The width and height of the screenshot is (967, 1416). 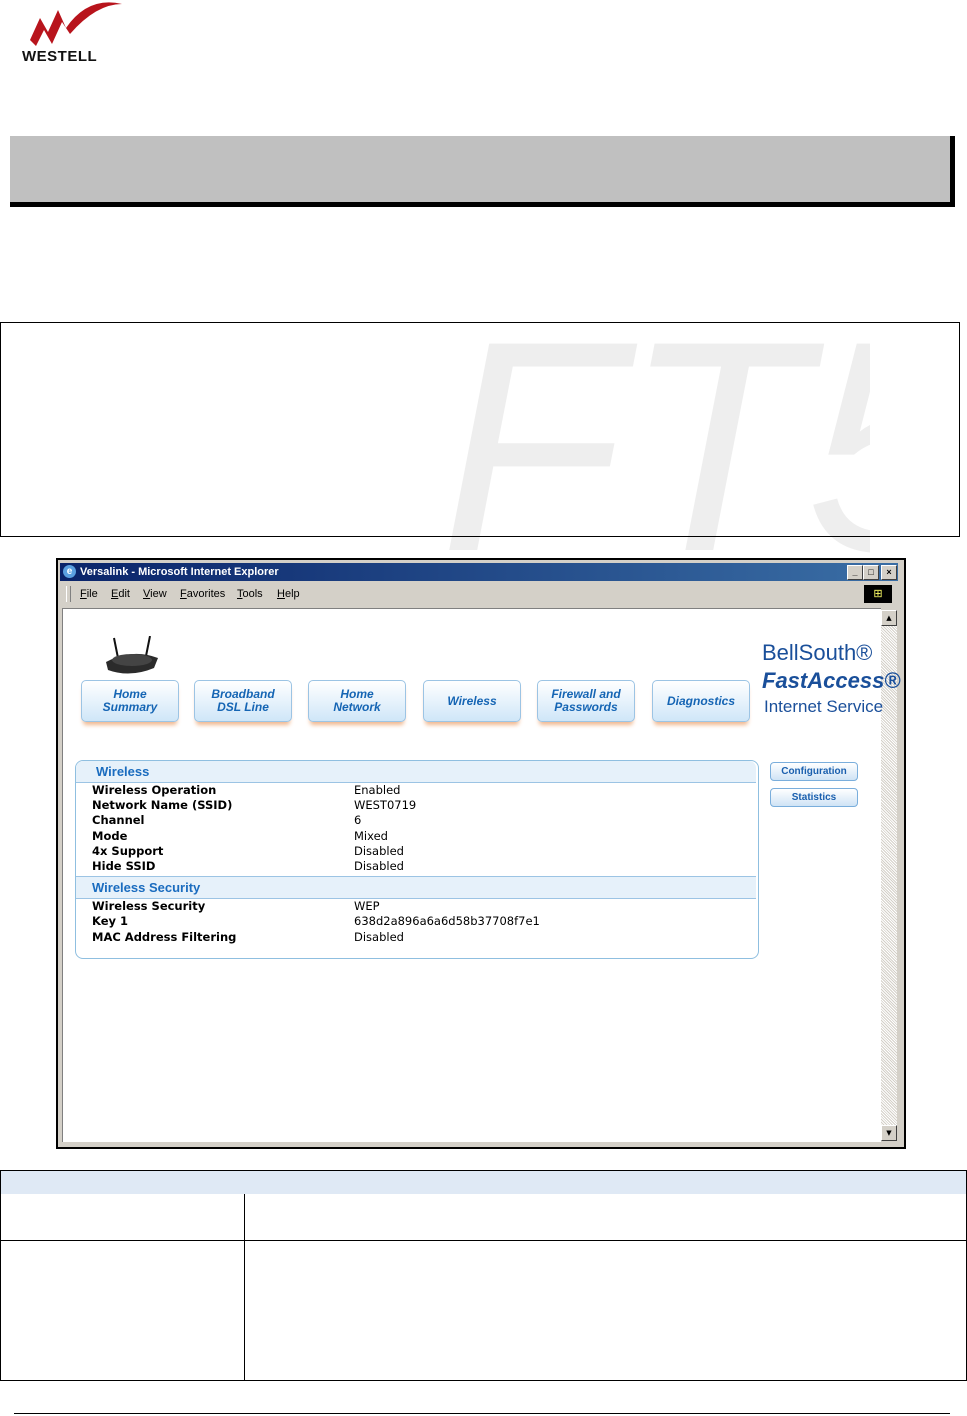 What do you see at coordinates (482, 1413) in the screenshot?
I see `footer-rule` at bounding box center [482, 1413].